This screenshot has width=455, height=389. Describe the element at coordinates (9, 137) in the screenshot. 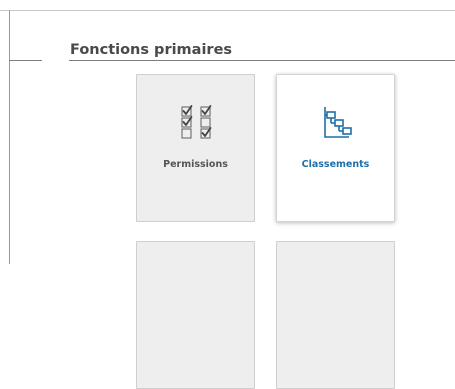

I see `left-panel-border` at that location.